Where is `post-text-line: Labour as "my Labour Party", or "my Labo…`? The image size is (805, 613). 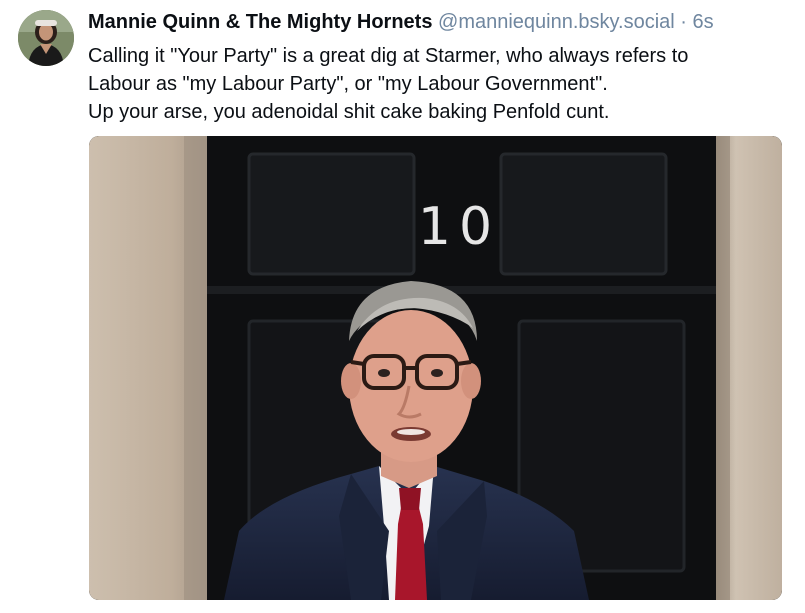 post-text-line: Labour as "my Labour Party", or "my Labo… is located at coordinates (348, 84).